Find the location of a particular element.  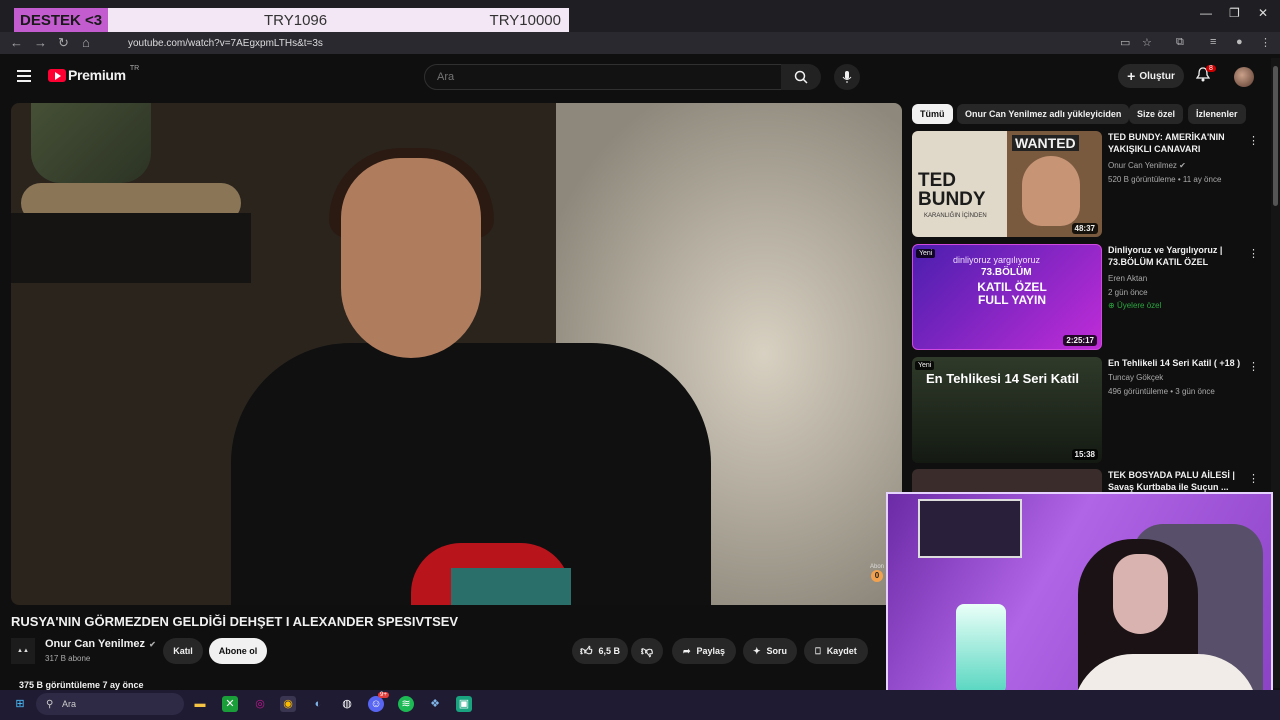

subscribe-button: Abone ol is located at coordinates (238, 651).